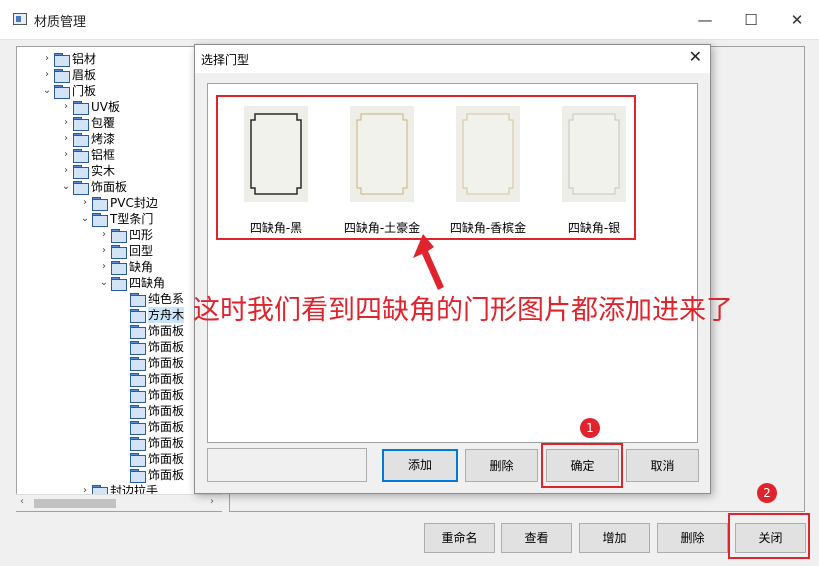  I want to click on tree-item-label: PVC封边, so click(134, 203).